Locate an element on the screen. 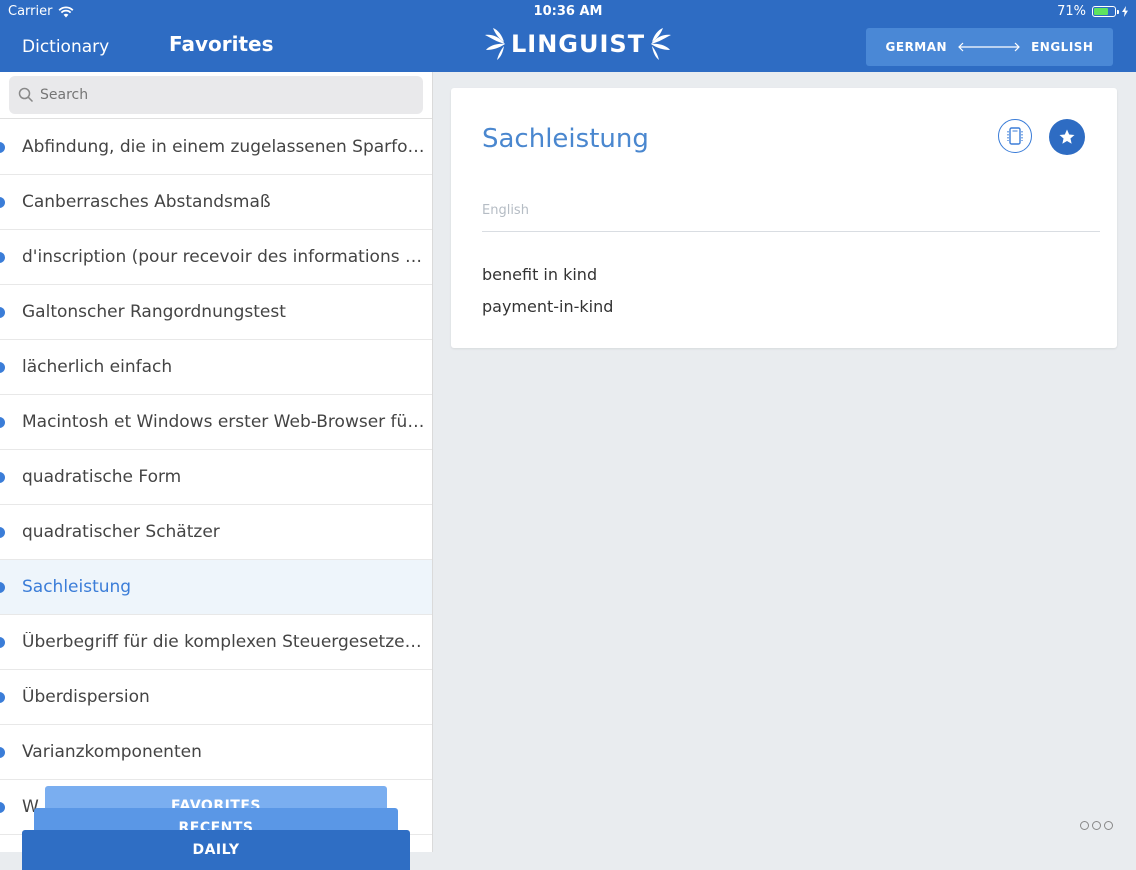 This screenshot has height=870, width=1136. status-time: 10:36 AM is located at coordinates (568, 11).